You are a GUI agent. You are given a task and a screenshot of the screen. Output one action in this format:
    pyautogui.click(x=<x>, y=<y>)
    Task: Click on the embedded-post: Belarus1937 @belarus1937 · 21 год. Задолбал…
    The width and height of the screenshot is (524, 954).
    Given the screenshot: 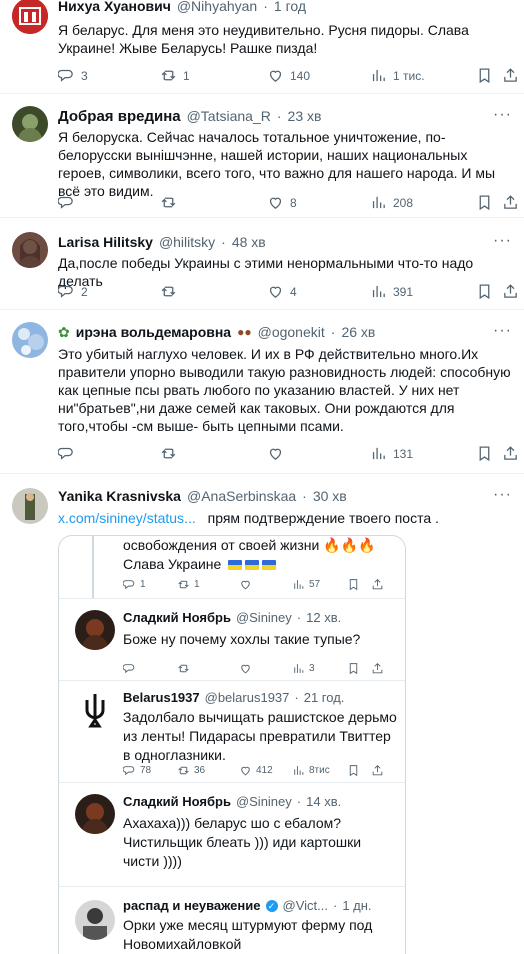 What is the action you would take?
    pyautogui.click(x=232, y=731)
    